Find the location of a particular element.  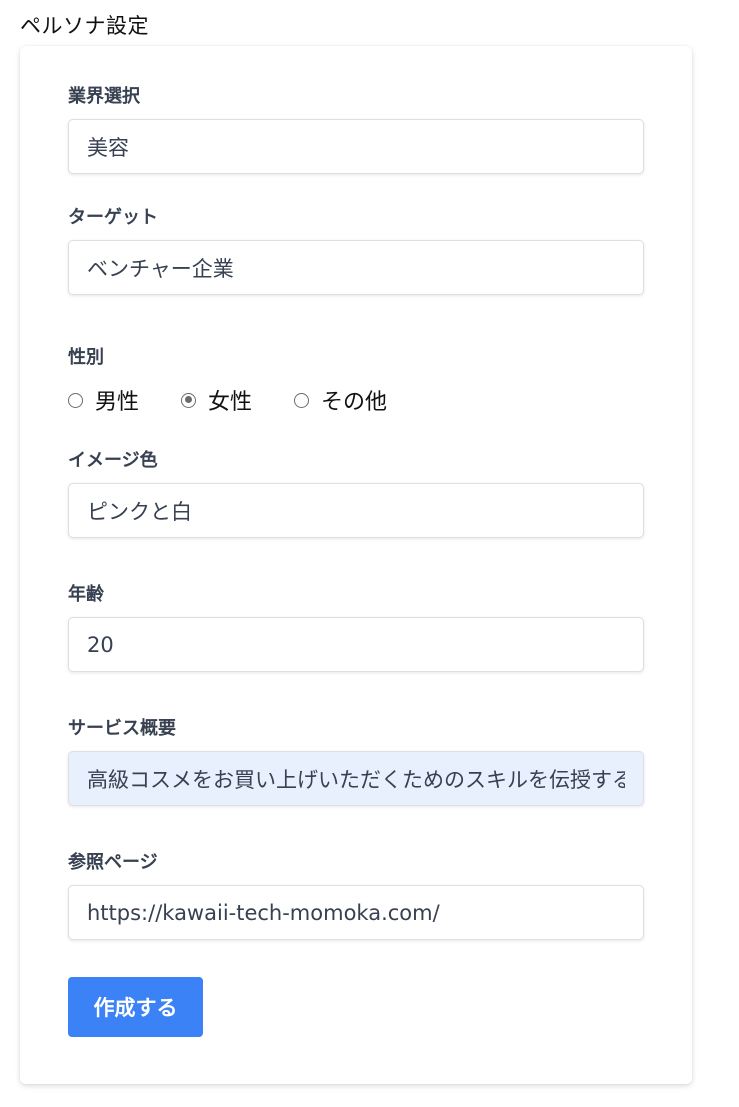

gender-option-male: 男性 is located at coordinates (103, 400).